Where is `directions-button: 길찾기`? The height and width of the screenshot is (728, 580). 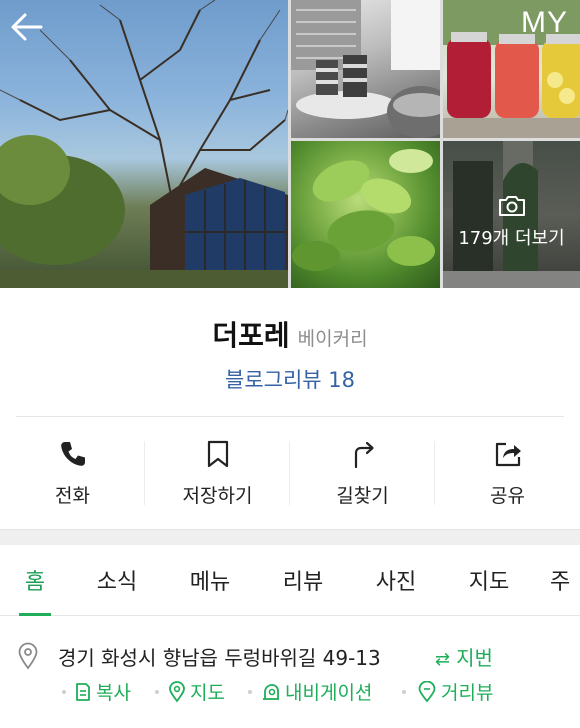 directions-button: 길찾기 is located at coordinates (362, 473).